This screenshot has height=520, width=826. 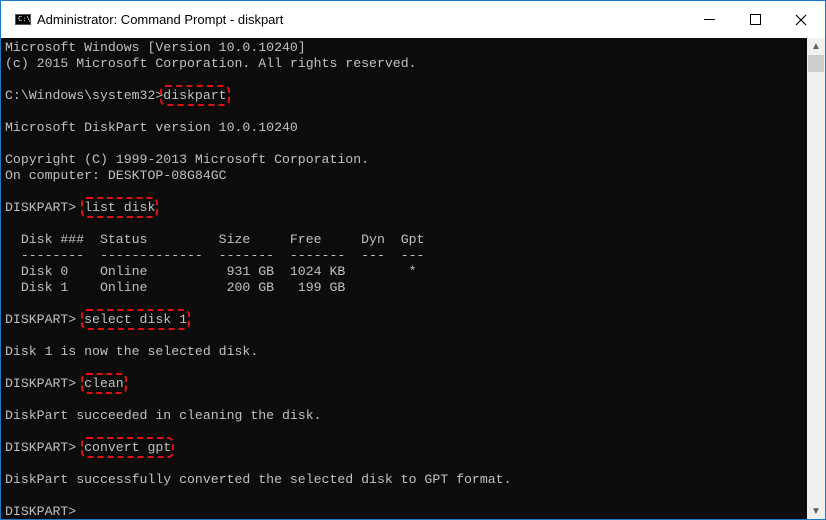 I want to click on close-button, so click(x=801, y=19).